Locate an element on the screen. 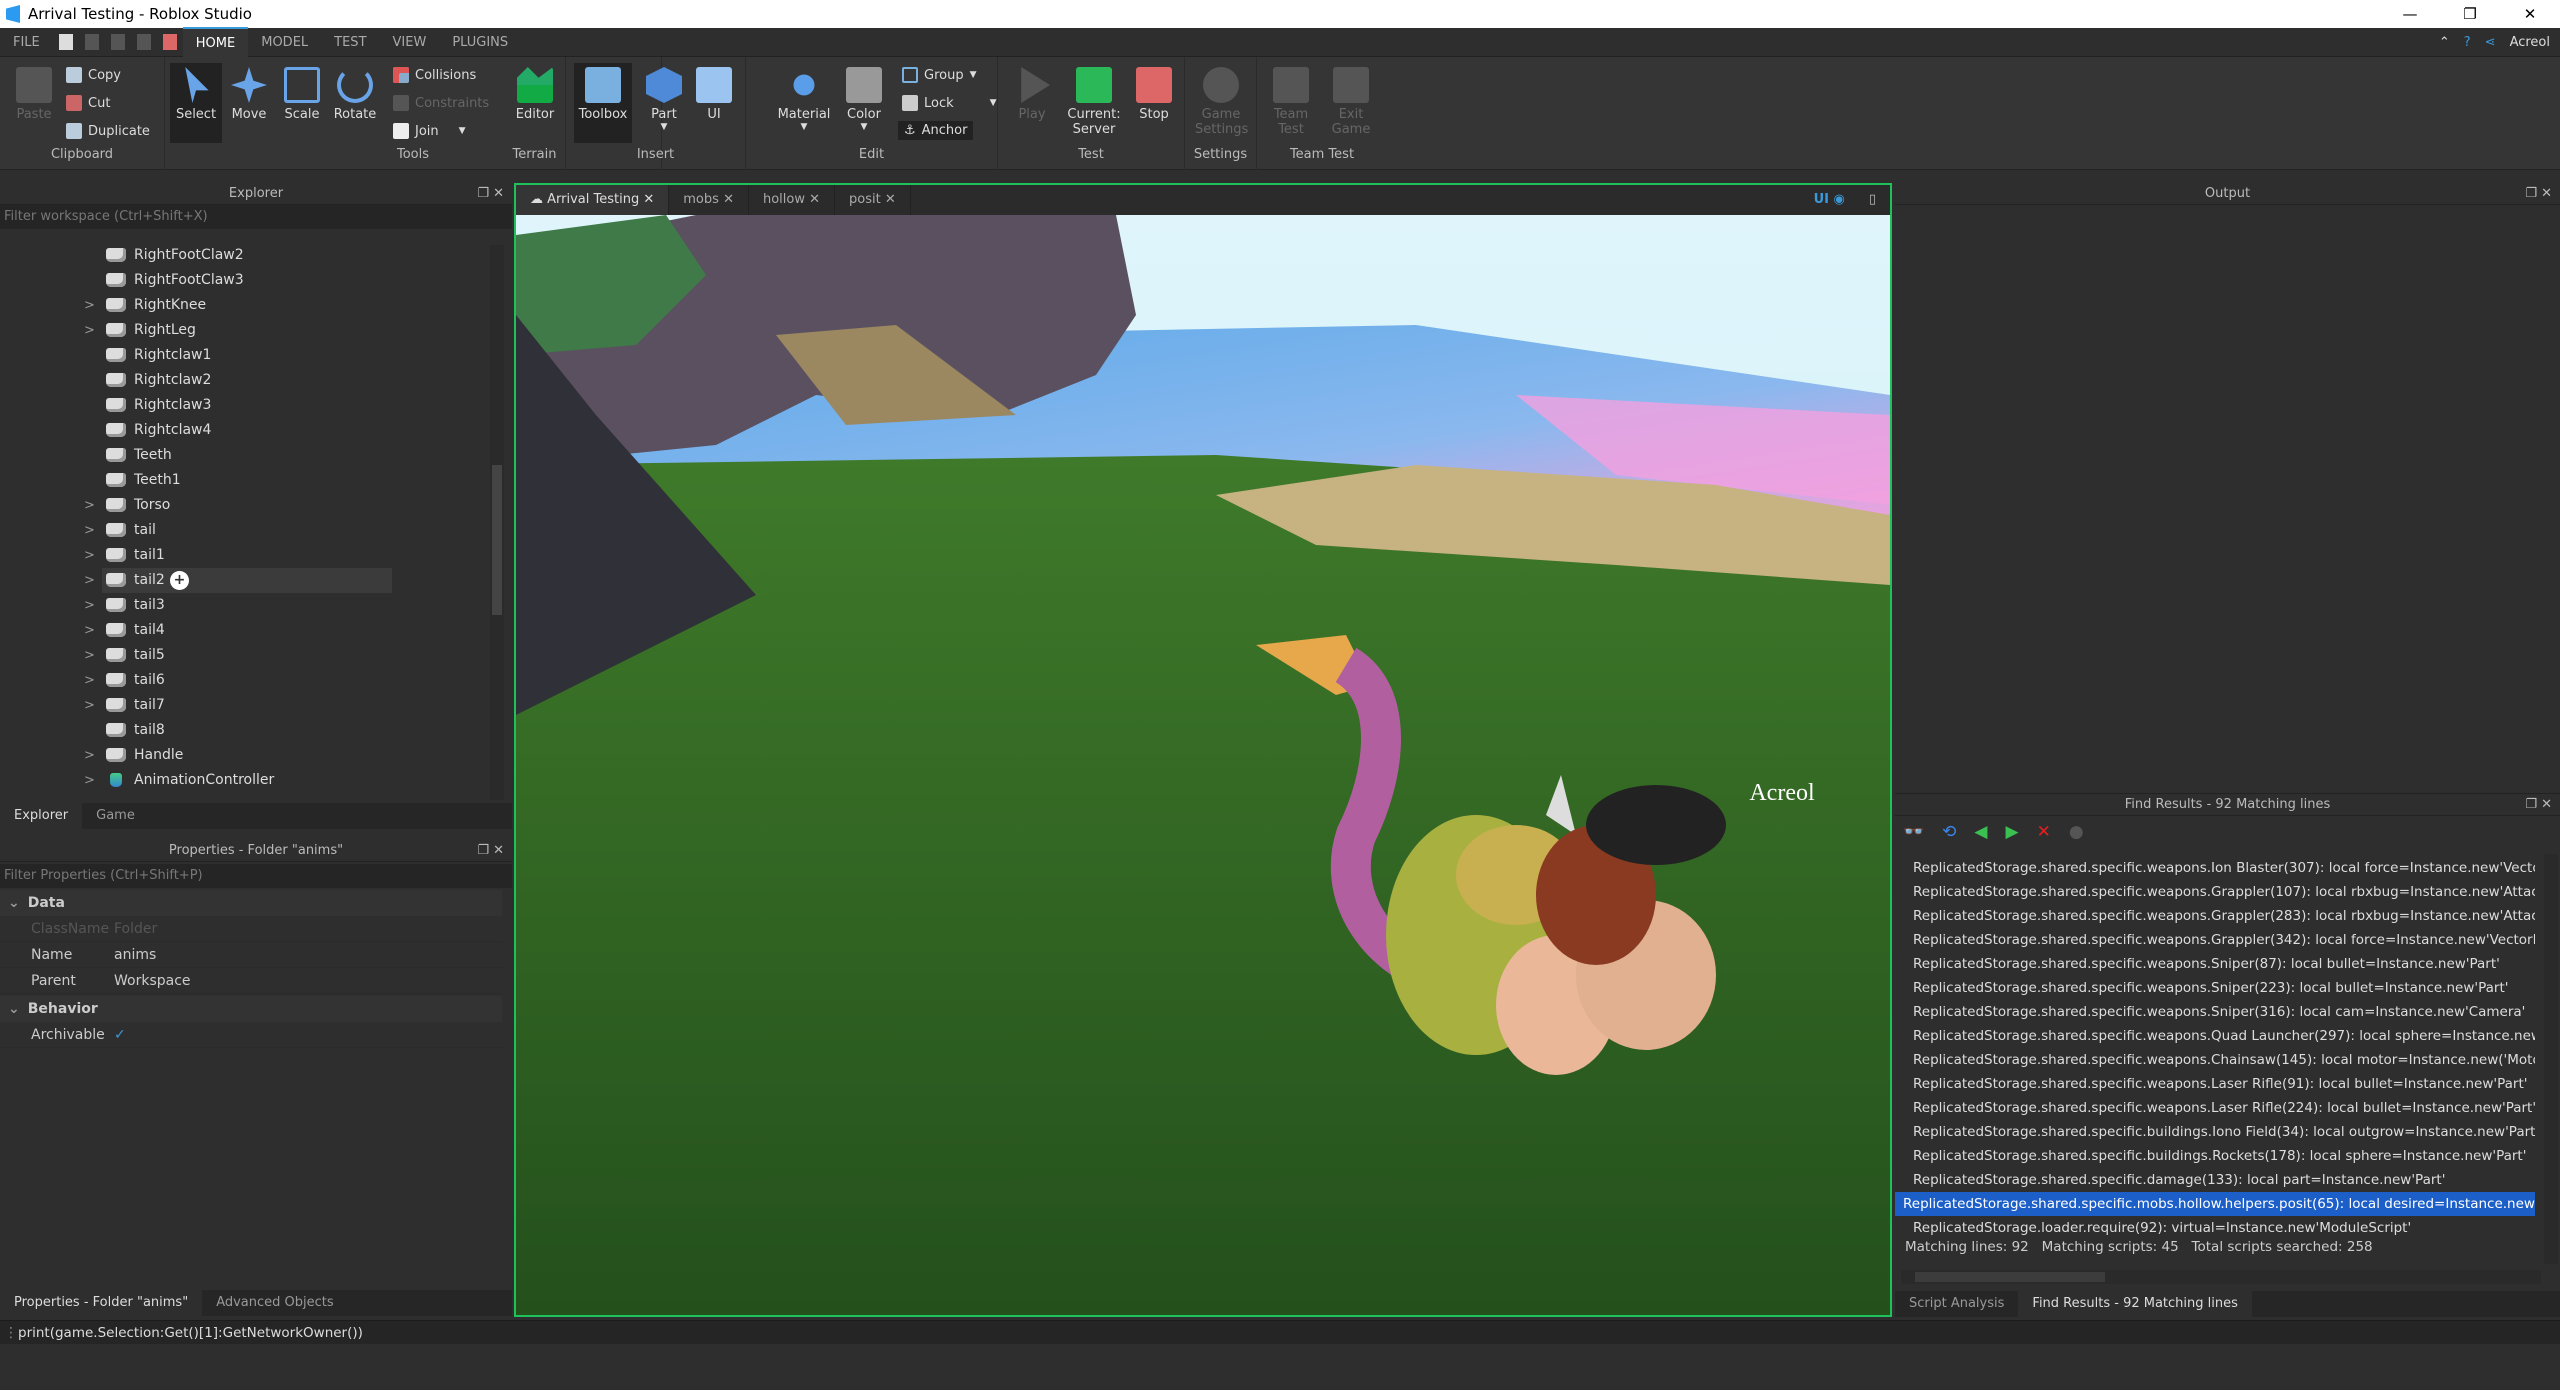 This screenshot has width=2560, height=1390. tree-item: > AnimationController is located at coordinates (245, 780).